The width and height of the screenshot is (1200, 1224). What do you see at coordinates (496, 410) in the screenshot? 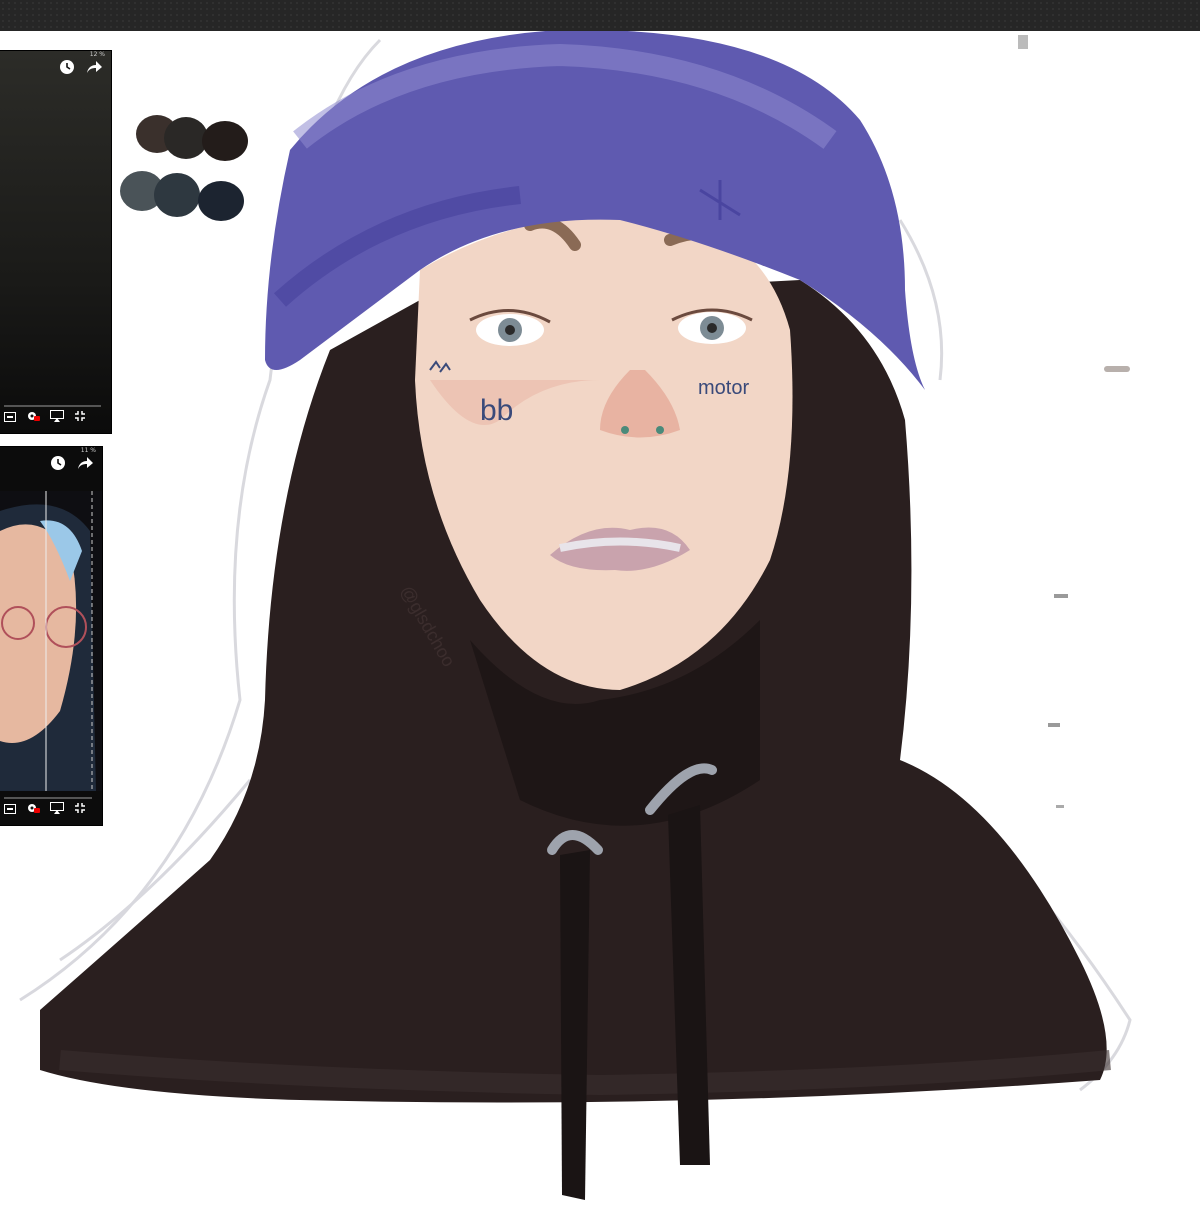
I see `face-tattoo-marks: bb` at bounding box center [496, 410].